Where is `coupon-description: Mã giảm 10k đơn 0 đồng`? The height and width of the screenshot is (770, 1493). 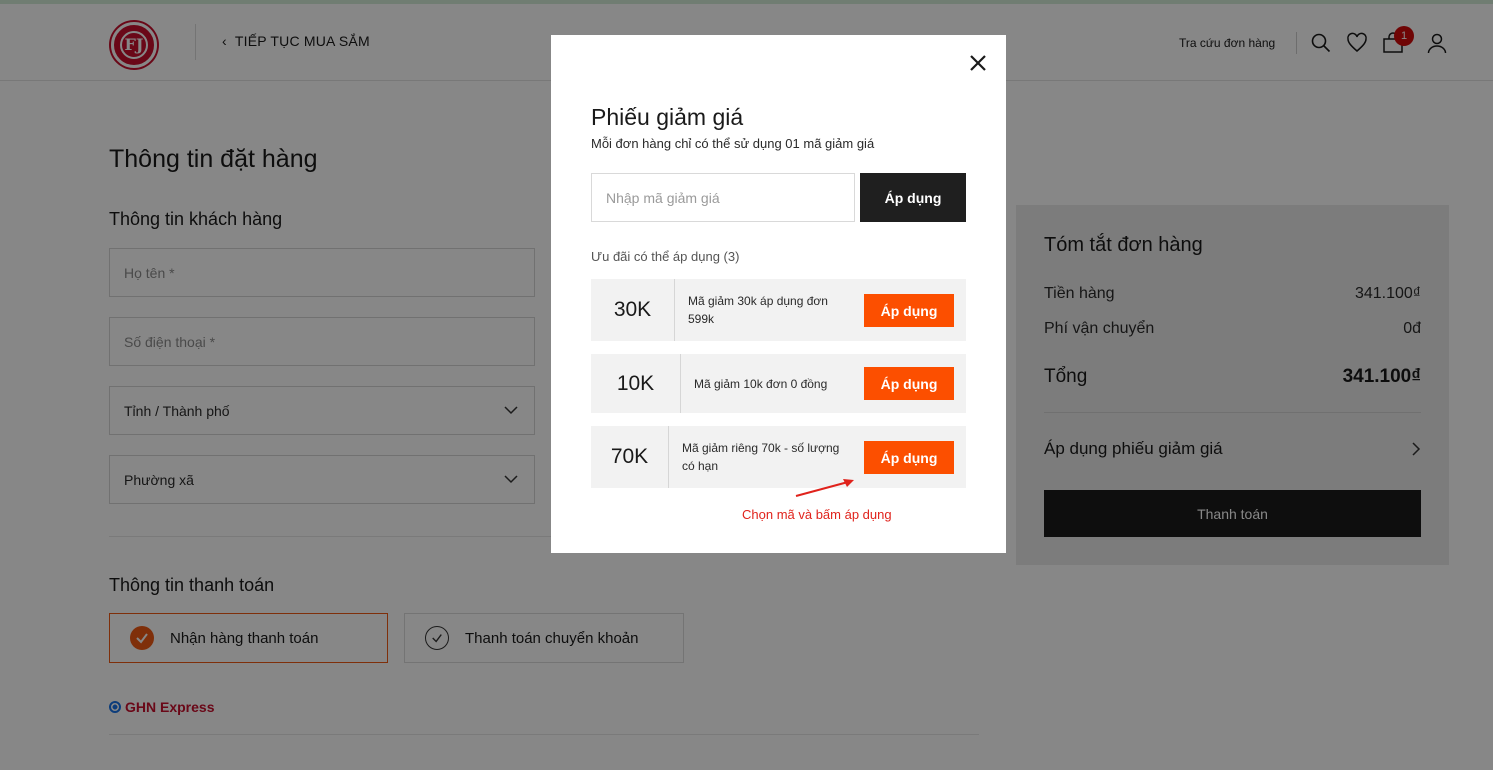 coupon-description: Mã giảm 10k đơn 0 đồng is located at coordinates (761, 383).